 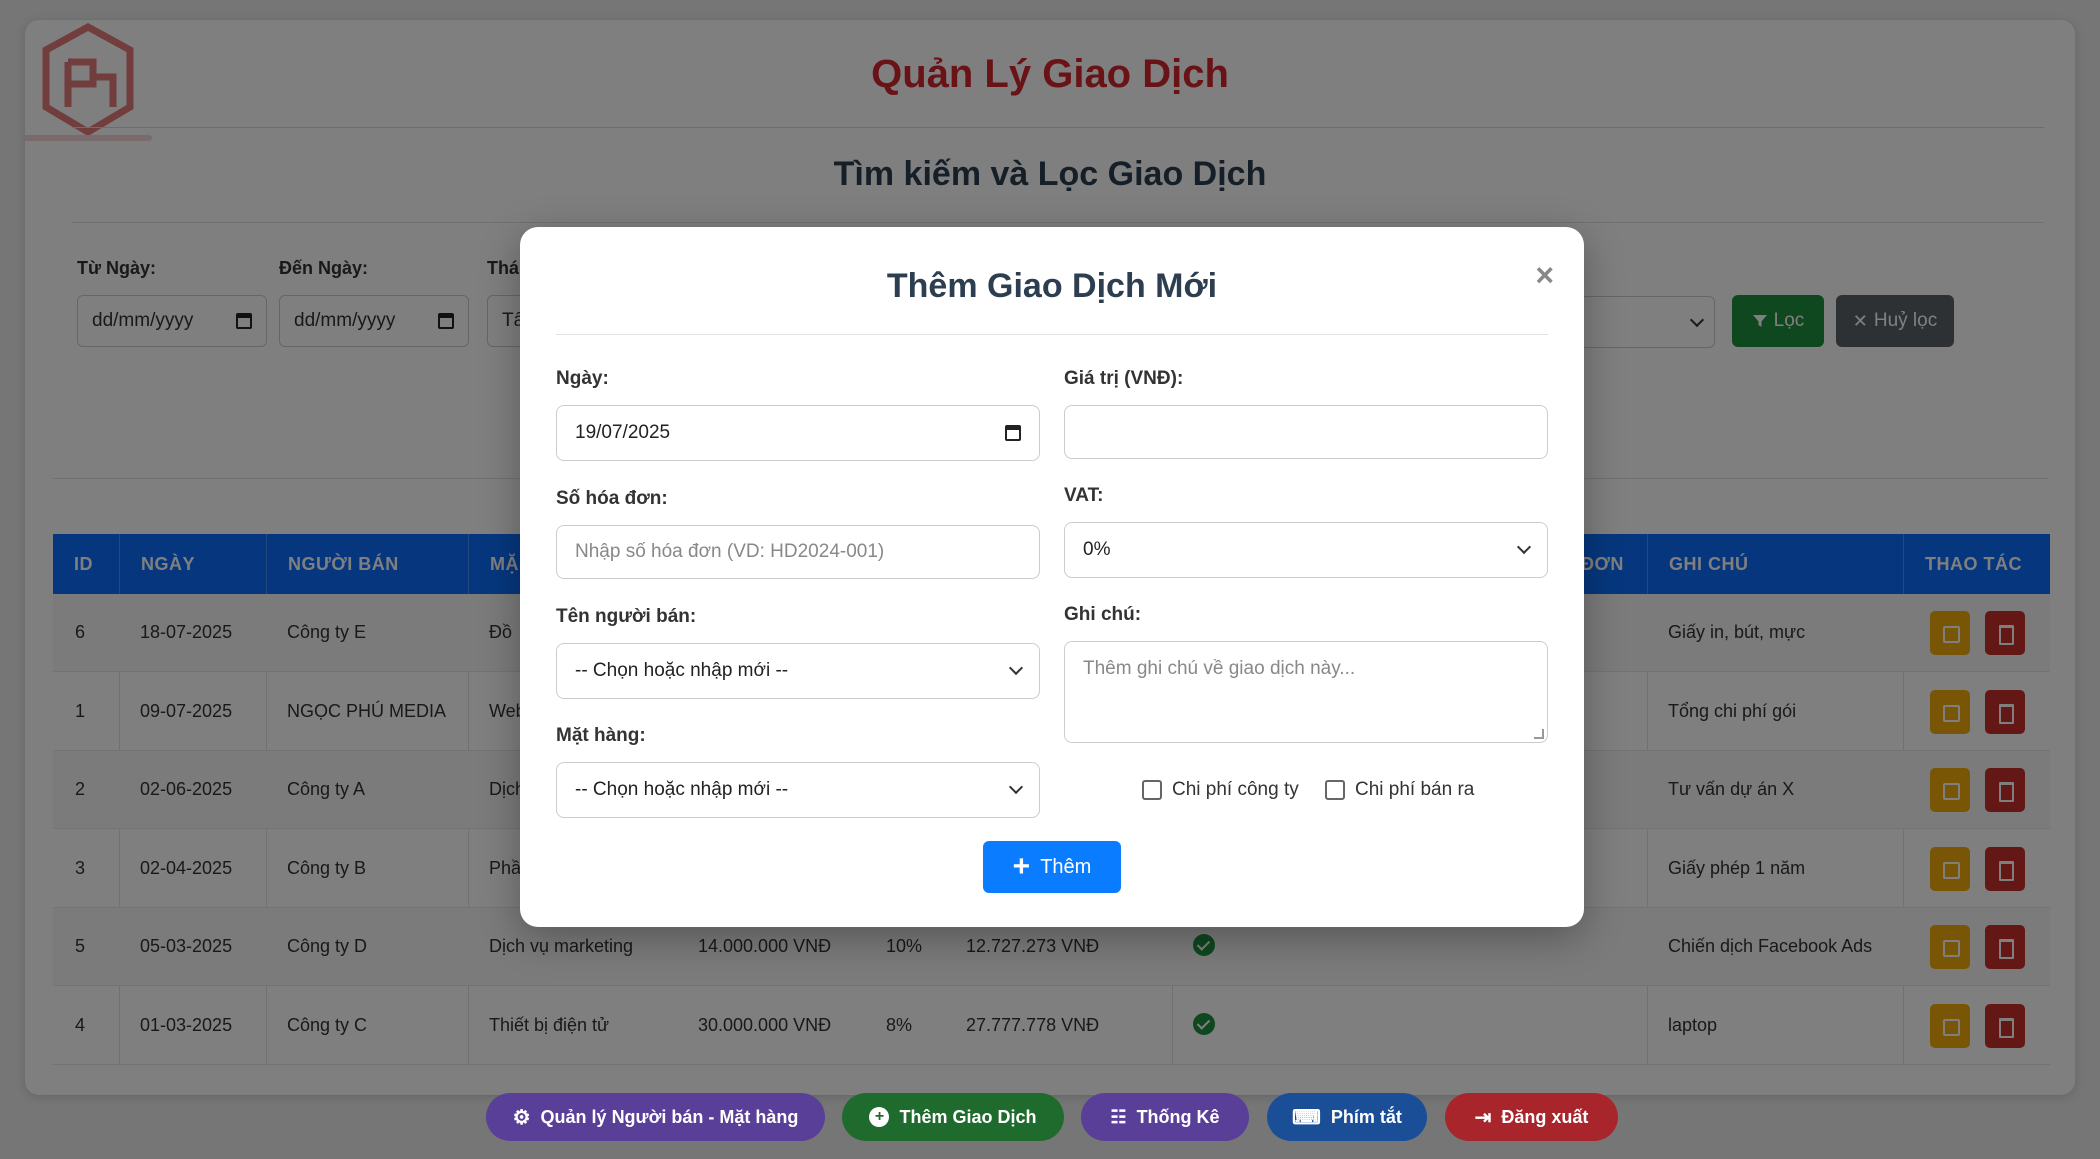 What do you see at coordinates (1178, 1116) in the screenshot?
I see `statistics-label: Thống Kê` at bounding box center [1178, 1116].